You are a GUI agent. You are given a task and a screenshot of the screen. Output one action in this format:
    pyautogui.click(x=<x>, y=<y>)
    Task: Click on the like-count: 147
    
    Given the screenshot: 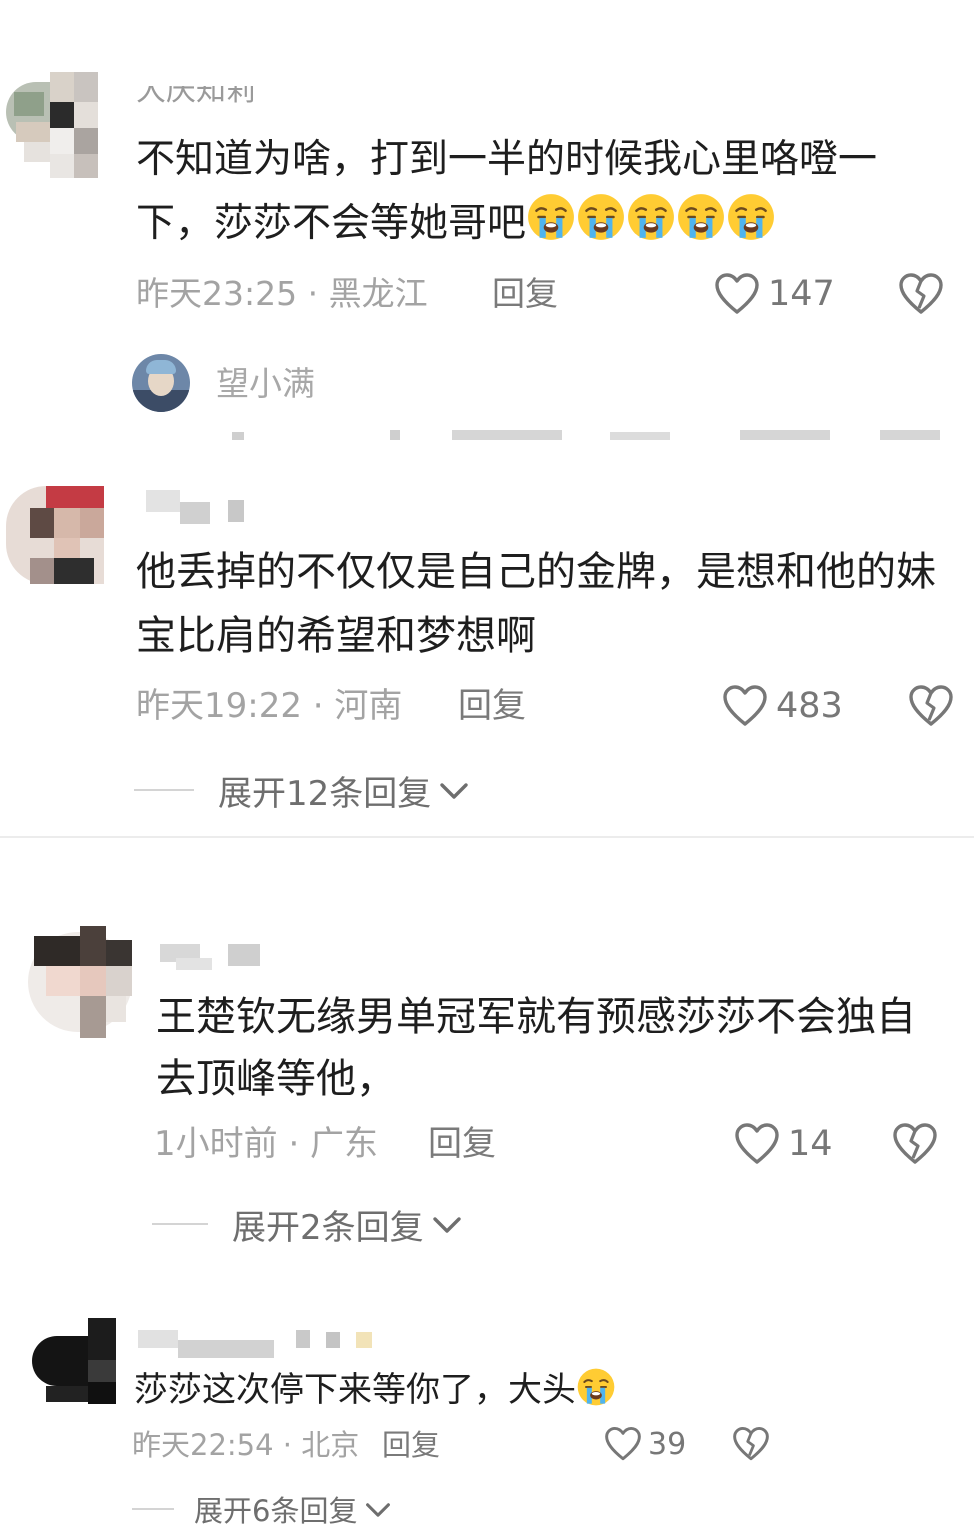 What is the action you would take?
    pyautogui.click(x=801, y=294)
    